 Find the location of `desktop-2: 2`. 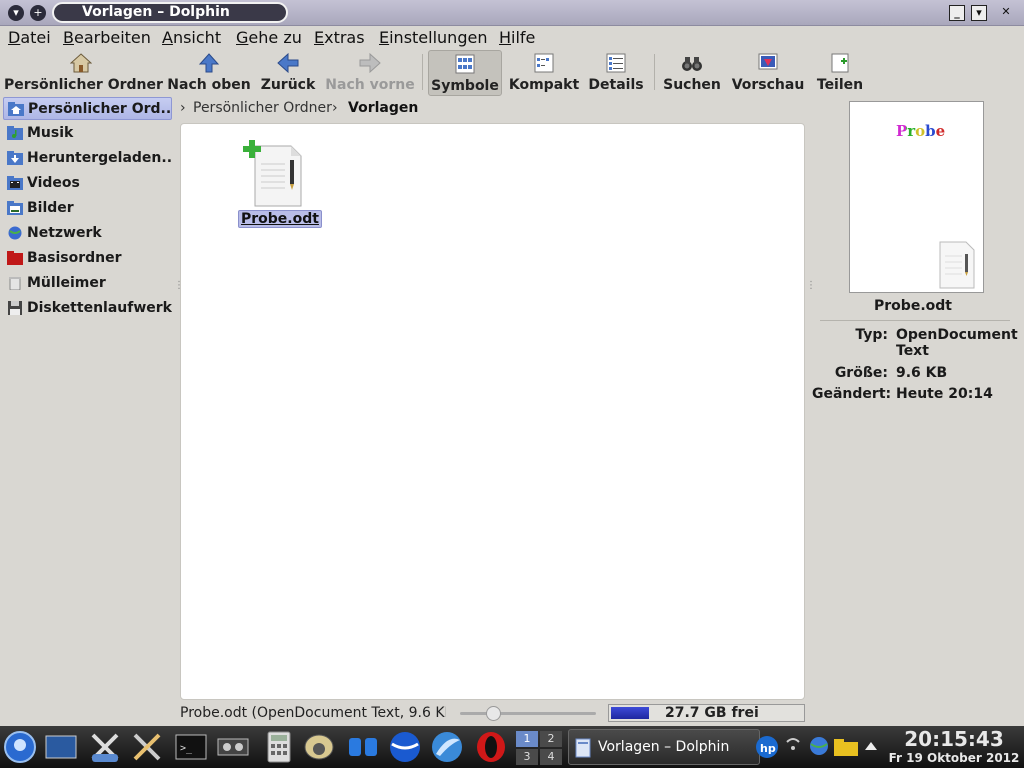

desktop-2: 2 is located at coordinates (551, 739).